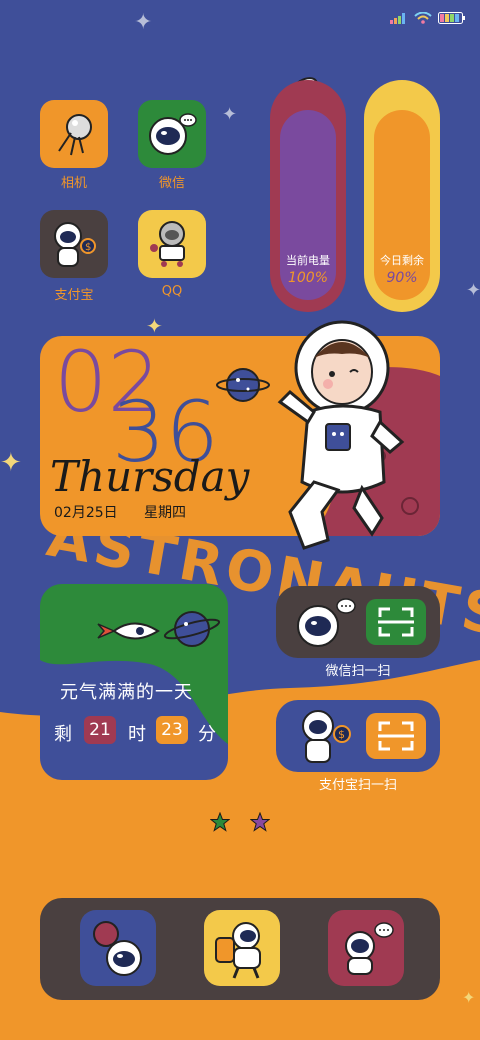  I want to click on alipay-scan-button, so click(396, 736).